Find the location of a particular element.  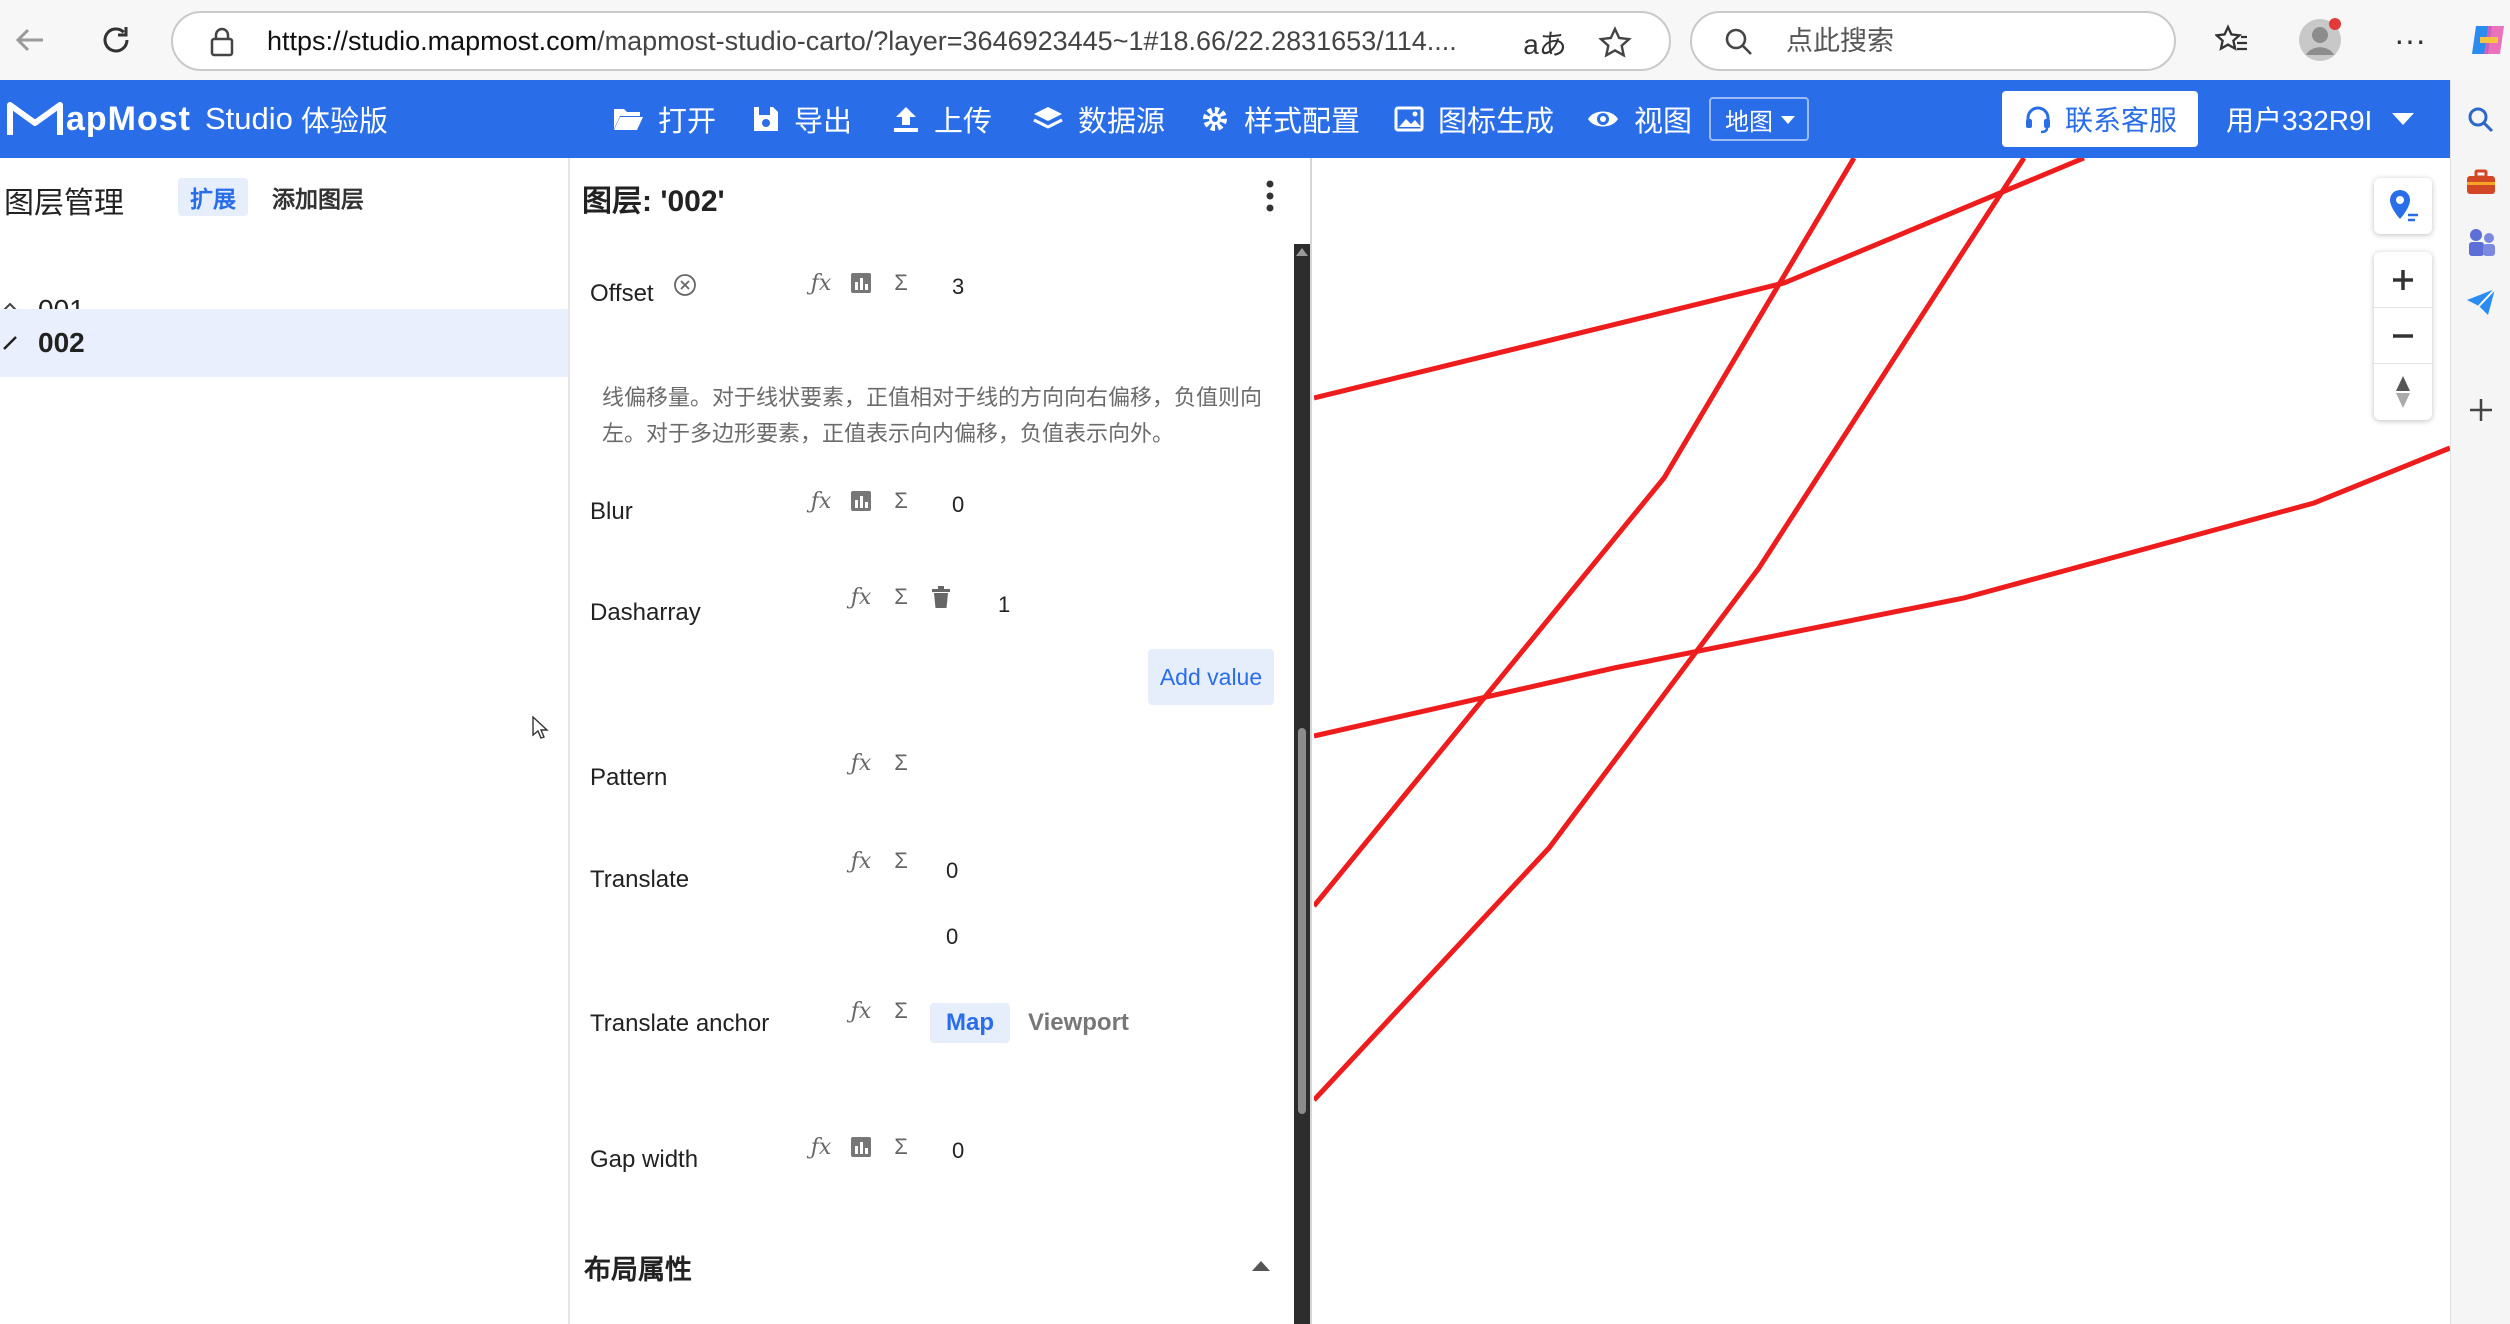

layer-item-002: 002 is located at coordinates (284, 343).